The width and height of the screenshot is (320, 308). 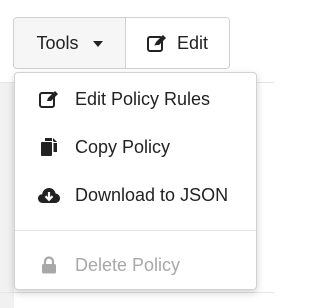 What do you see at coordinates (49, 195) in the screenshot?
I see `cloud-download-icon` at bounding box center [49, 195].